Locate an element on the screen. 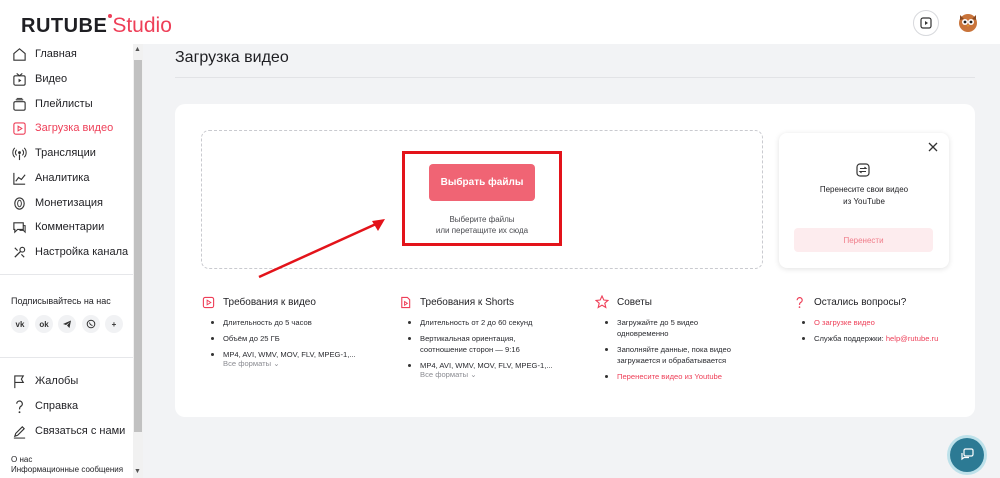 This screenshot has height=478, width=1000. sidebar-item-label: Плейлисты is located at coordinates (64, 104).